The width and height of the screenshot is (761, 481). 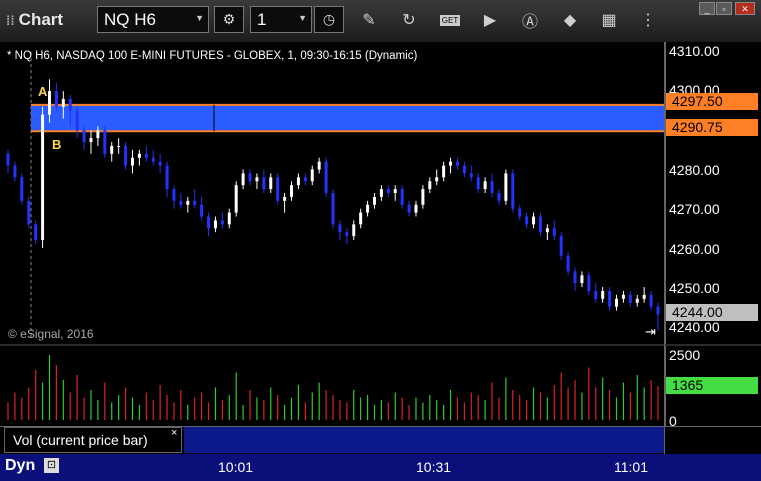 I want to click on minimize-button: _, so click(x=707, y=8).